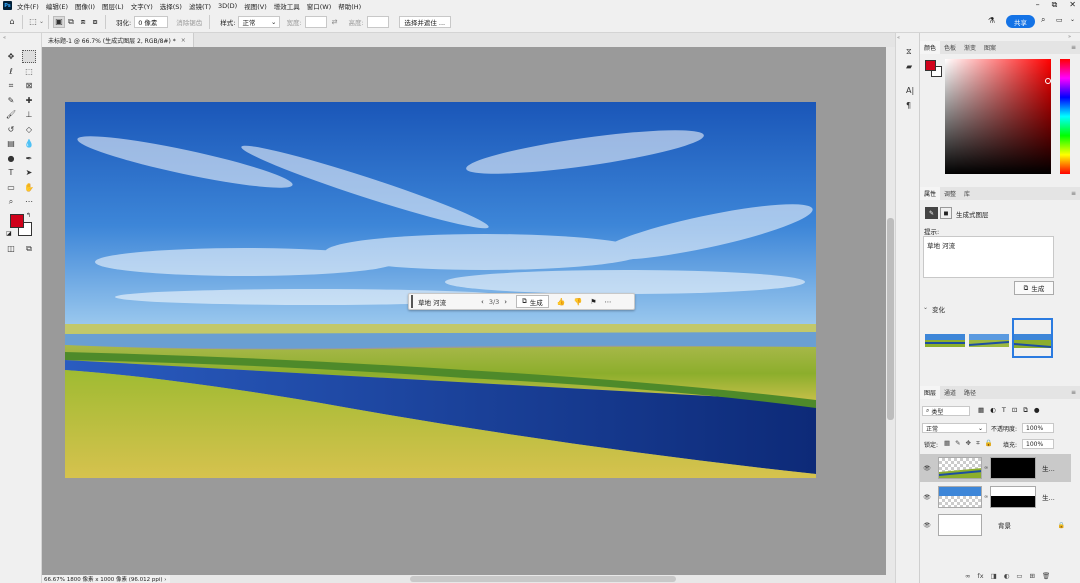 This screenshot has width=1080, height=583. I want to click on panel-foreground-swatch, so click(930, 65).